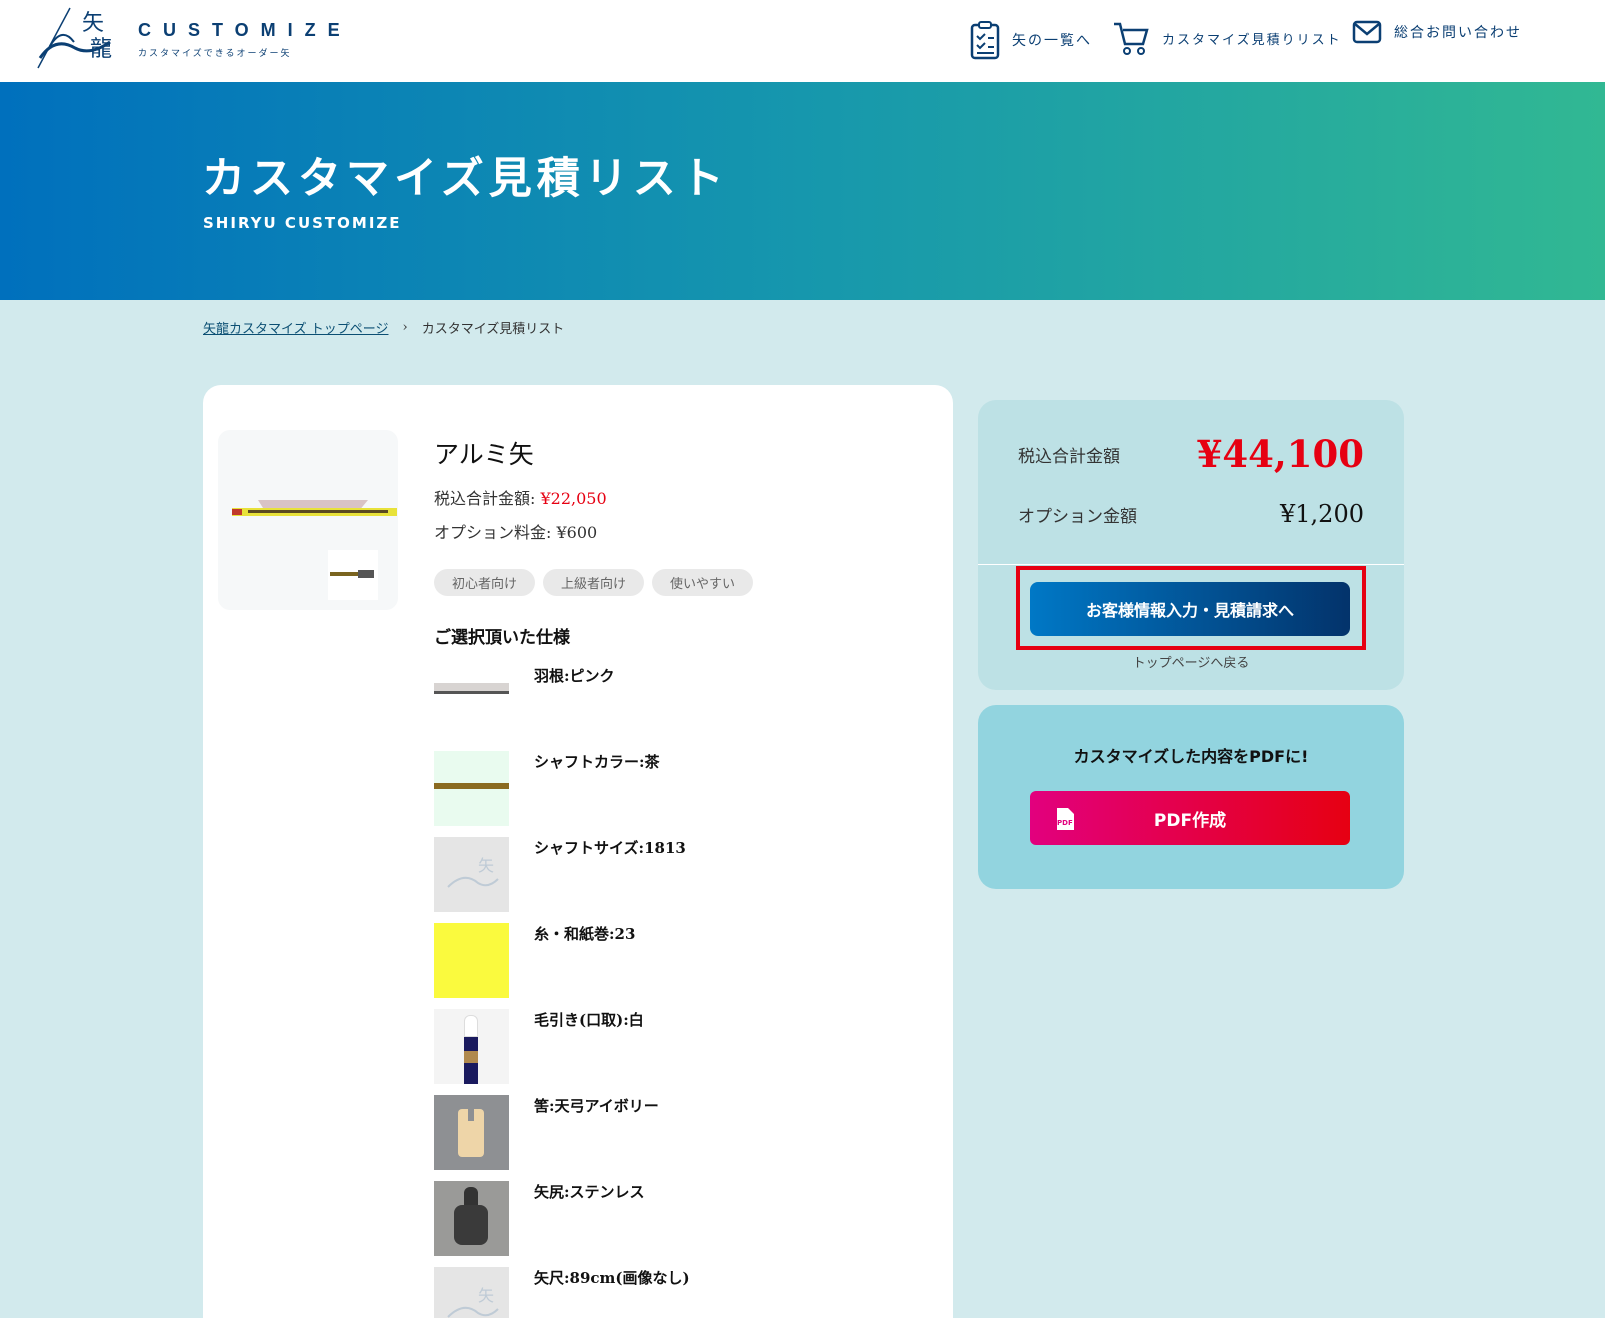 The height and width of the screenshot is (1318, 1605). I want to click on nav-arrow-list: 矢の一覧へ, so click(1031, 40).